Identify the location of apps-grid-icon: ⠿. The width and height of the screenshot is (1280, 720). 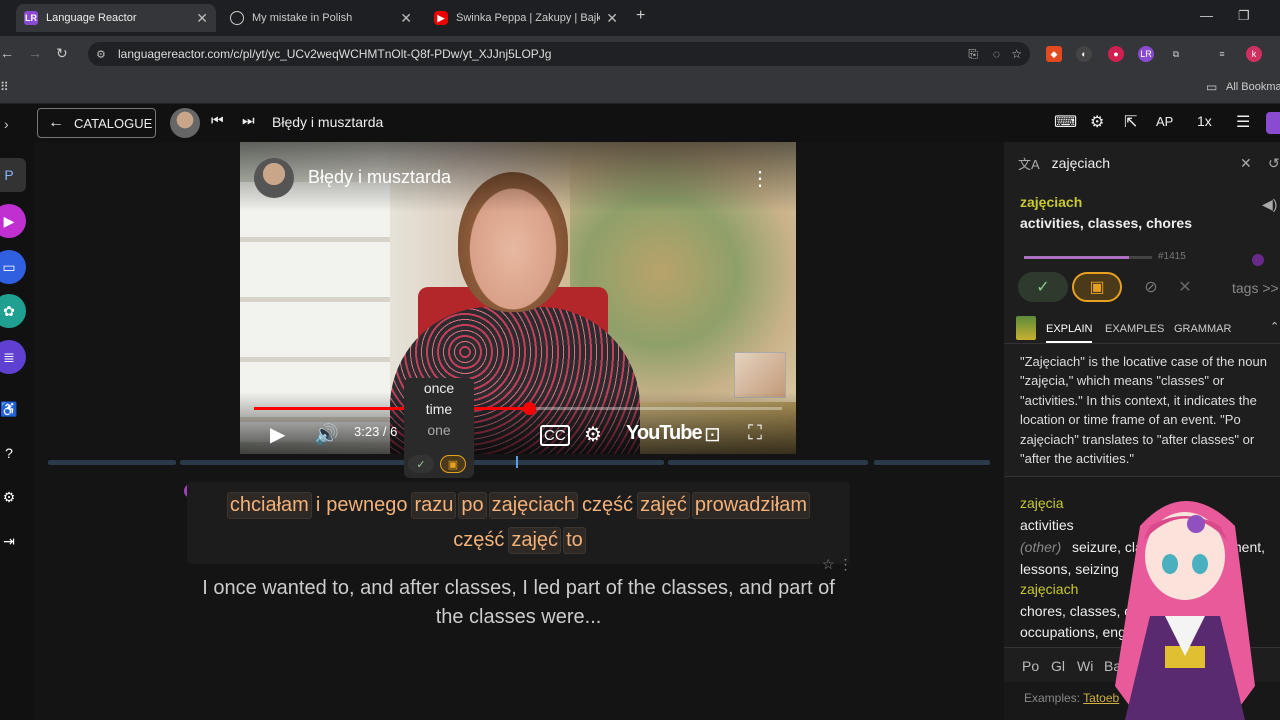
(4, 87).